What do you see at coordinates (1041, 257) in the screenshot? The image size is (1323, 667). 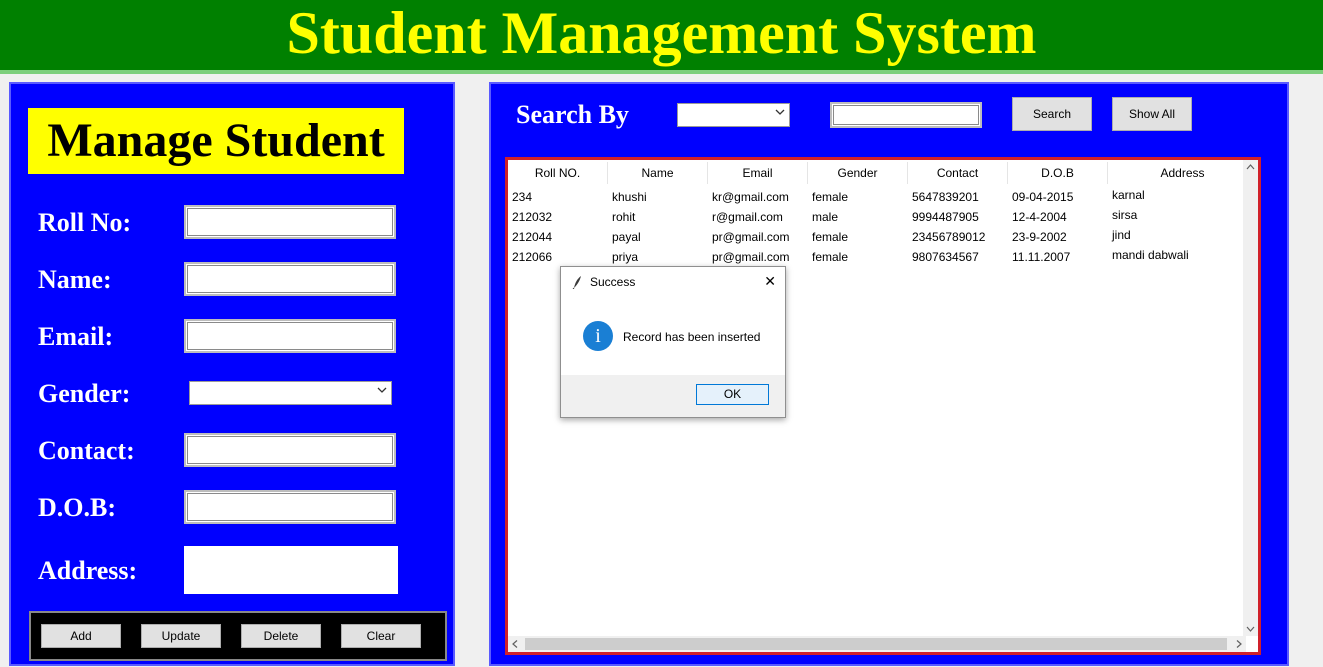 I see `table-cell: 11.11.2007` at bounding box center [1041, 257].